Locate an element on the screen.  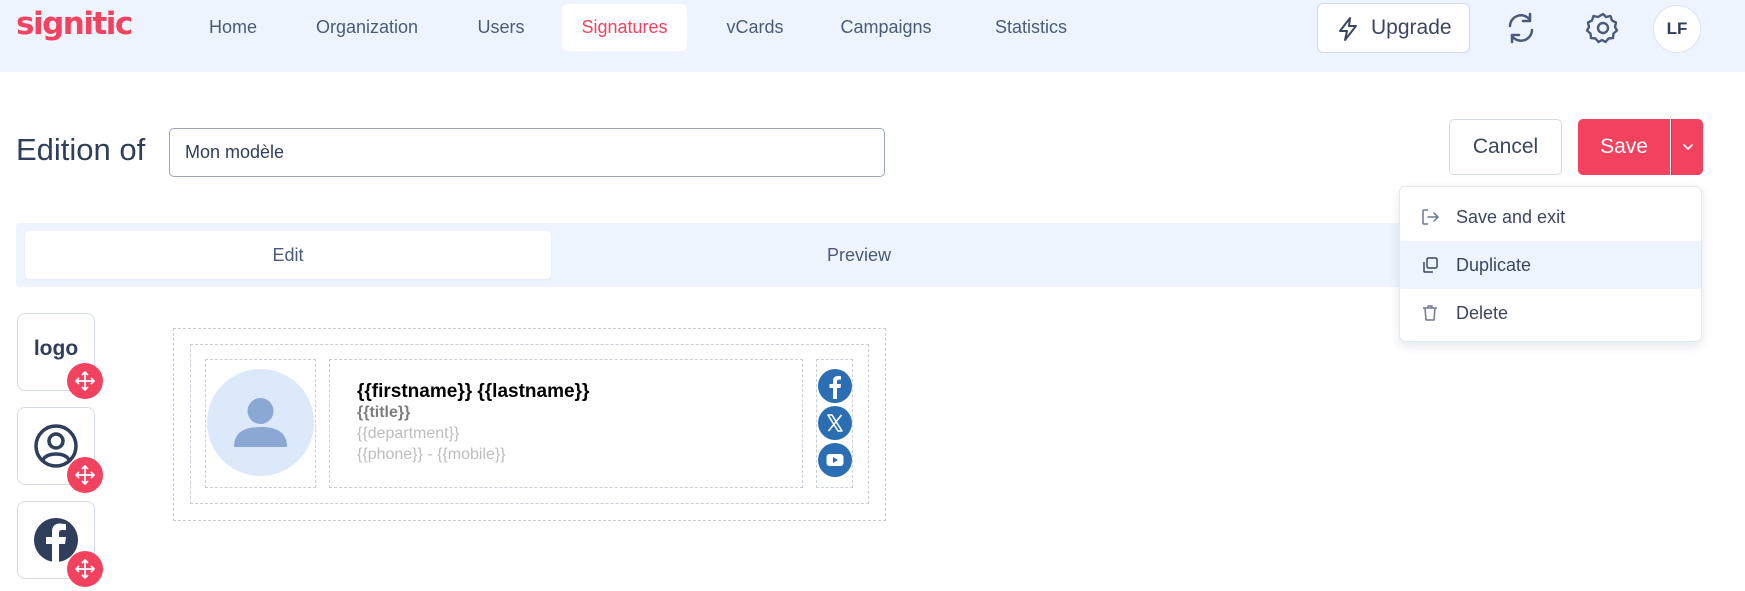
nav-statistics: Statistics is located at coordinates (1031, 27).